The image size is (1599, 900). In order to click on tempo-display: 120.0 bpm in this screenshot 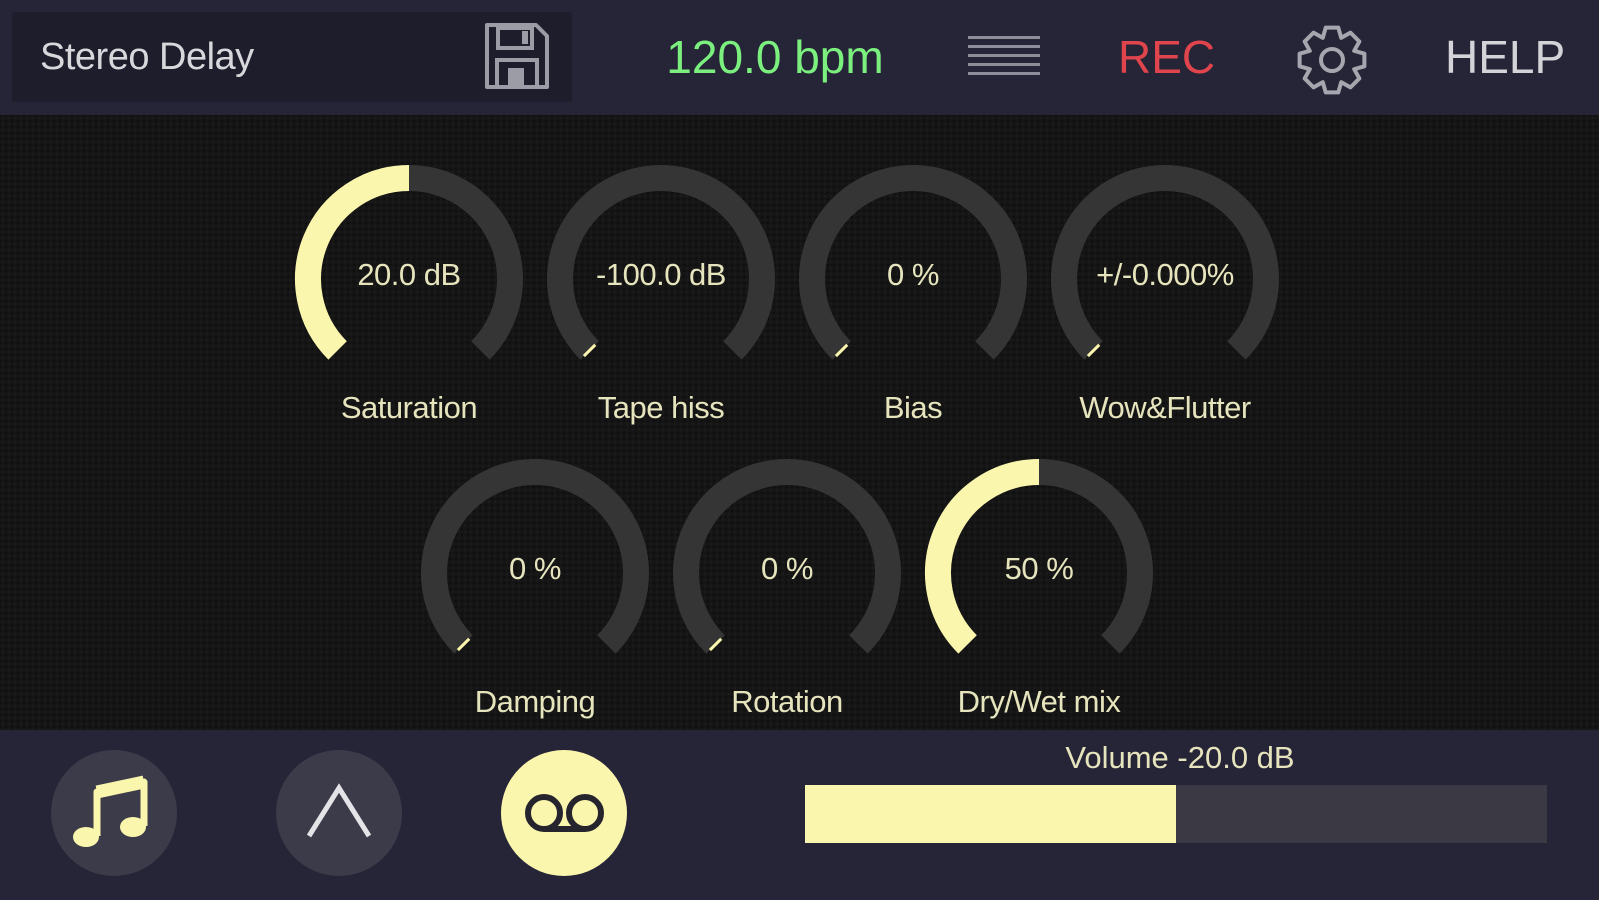, I will do `click(775, 57)`.